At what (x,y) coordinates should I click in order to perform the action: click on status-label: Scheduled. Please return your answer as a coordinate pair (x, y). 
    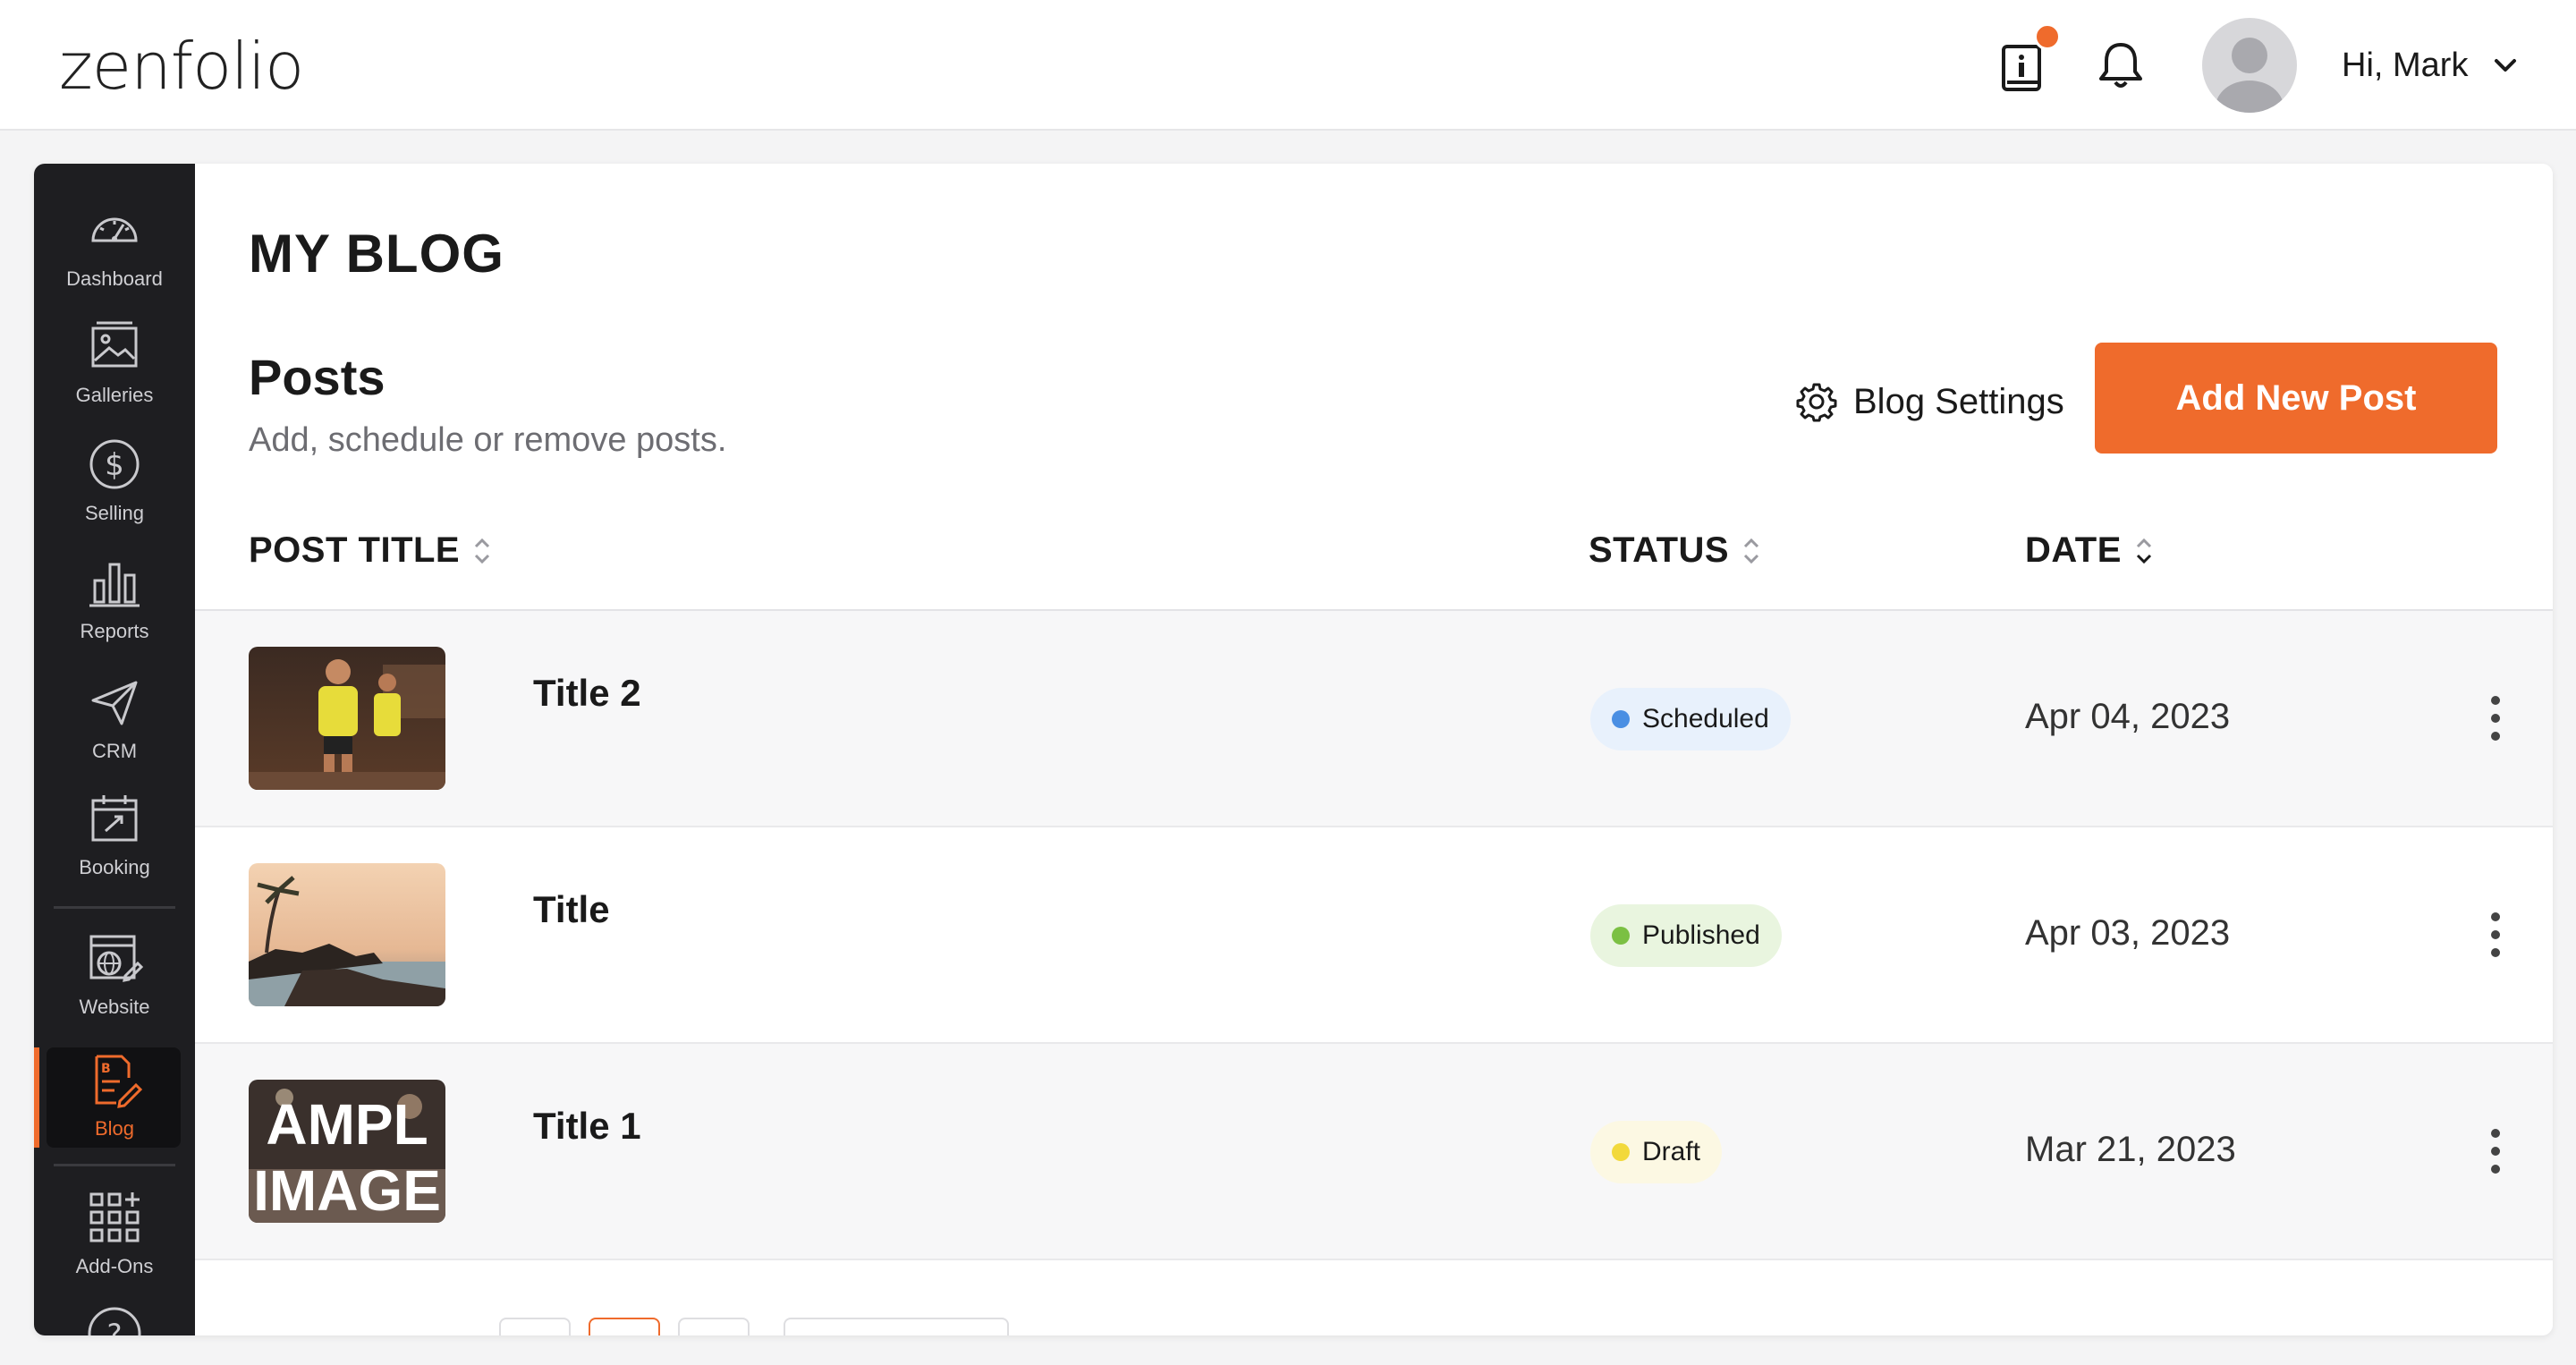
    Looking at the image, I should click on (1705, 718).